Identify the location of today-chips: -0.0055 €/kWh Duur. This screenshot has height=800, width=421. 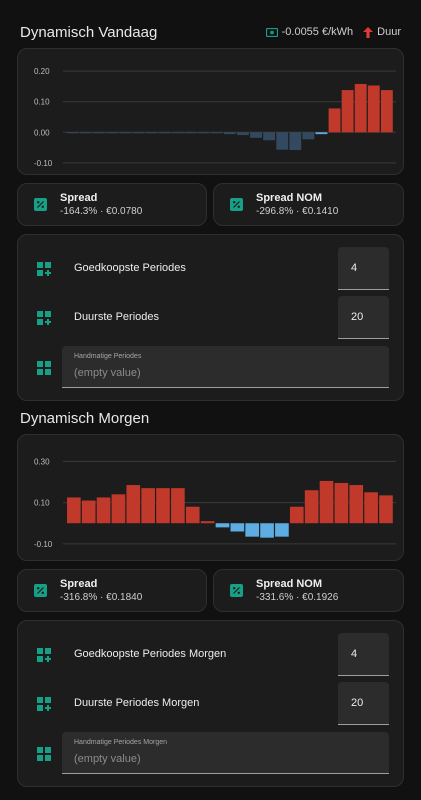
(333, 32).